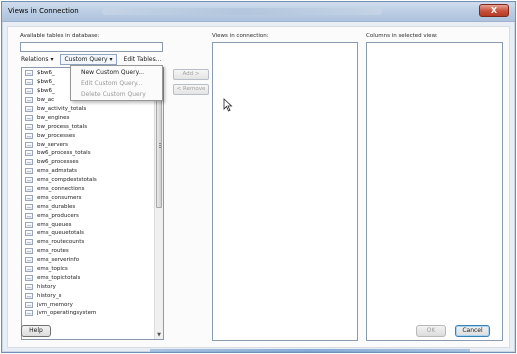  I want to click on title-bar: Views in Connection X, so click(258, 12).